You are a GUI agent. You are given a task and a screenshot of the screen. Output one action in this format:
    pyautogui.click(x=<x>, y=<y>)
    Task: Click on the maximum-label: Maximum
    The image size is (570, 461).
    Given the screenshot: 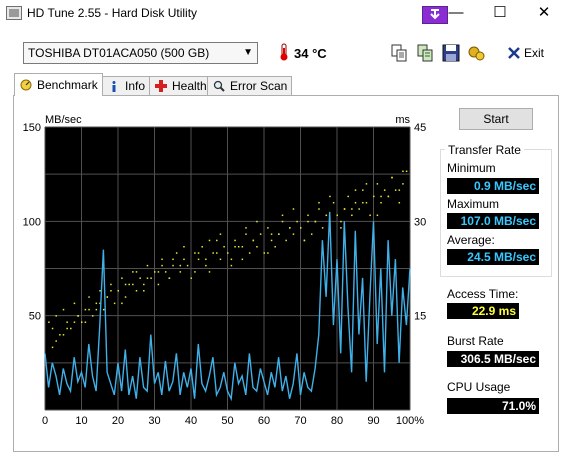 What is the action you would take?
    pyautogui.click(x=473, y=204)
    